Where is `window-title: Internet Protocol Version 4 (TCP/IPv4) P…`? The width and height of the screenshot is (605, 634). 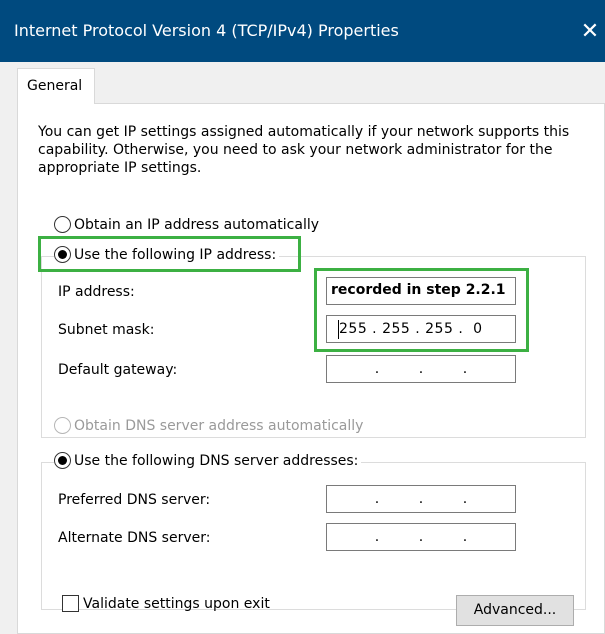
window-title: Internet Protocol Version 4 (TCP/IPv4) P… is located at coordinates (206, 30).